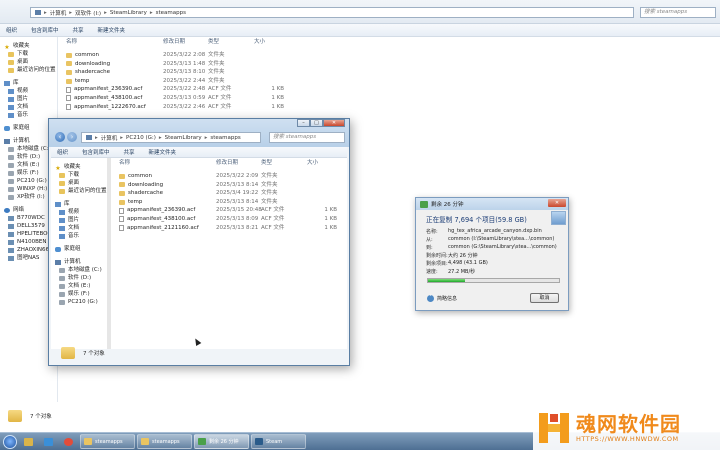 The width and height of the screenshot is (720, 450). Describe the element at coordinates (72, 137) in the screenshot. I see `forward-arrow-icon: ›` at that location.